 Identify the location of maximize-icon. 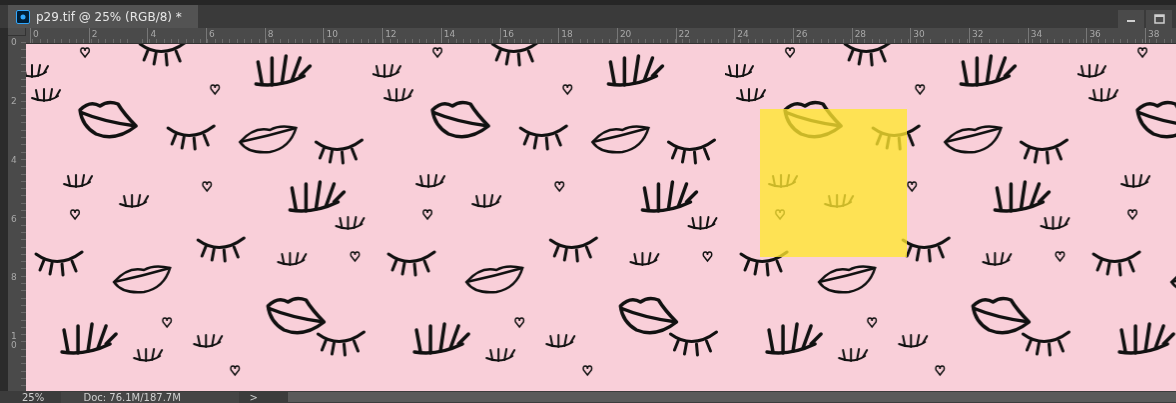
(1159, 19).